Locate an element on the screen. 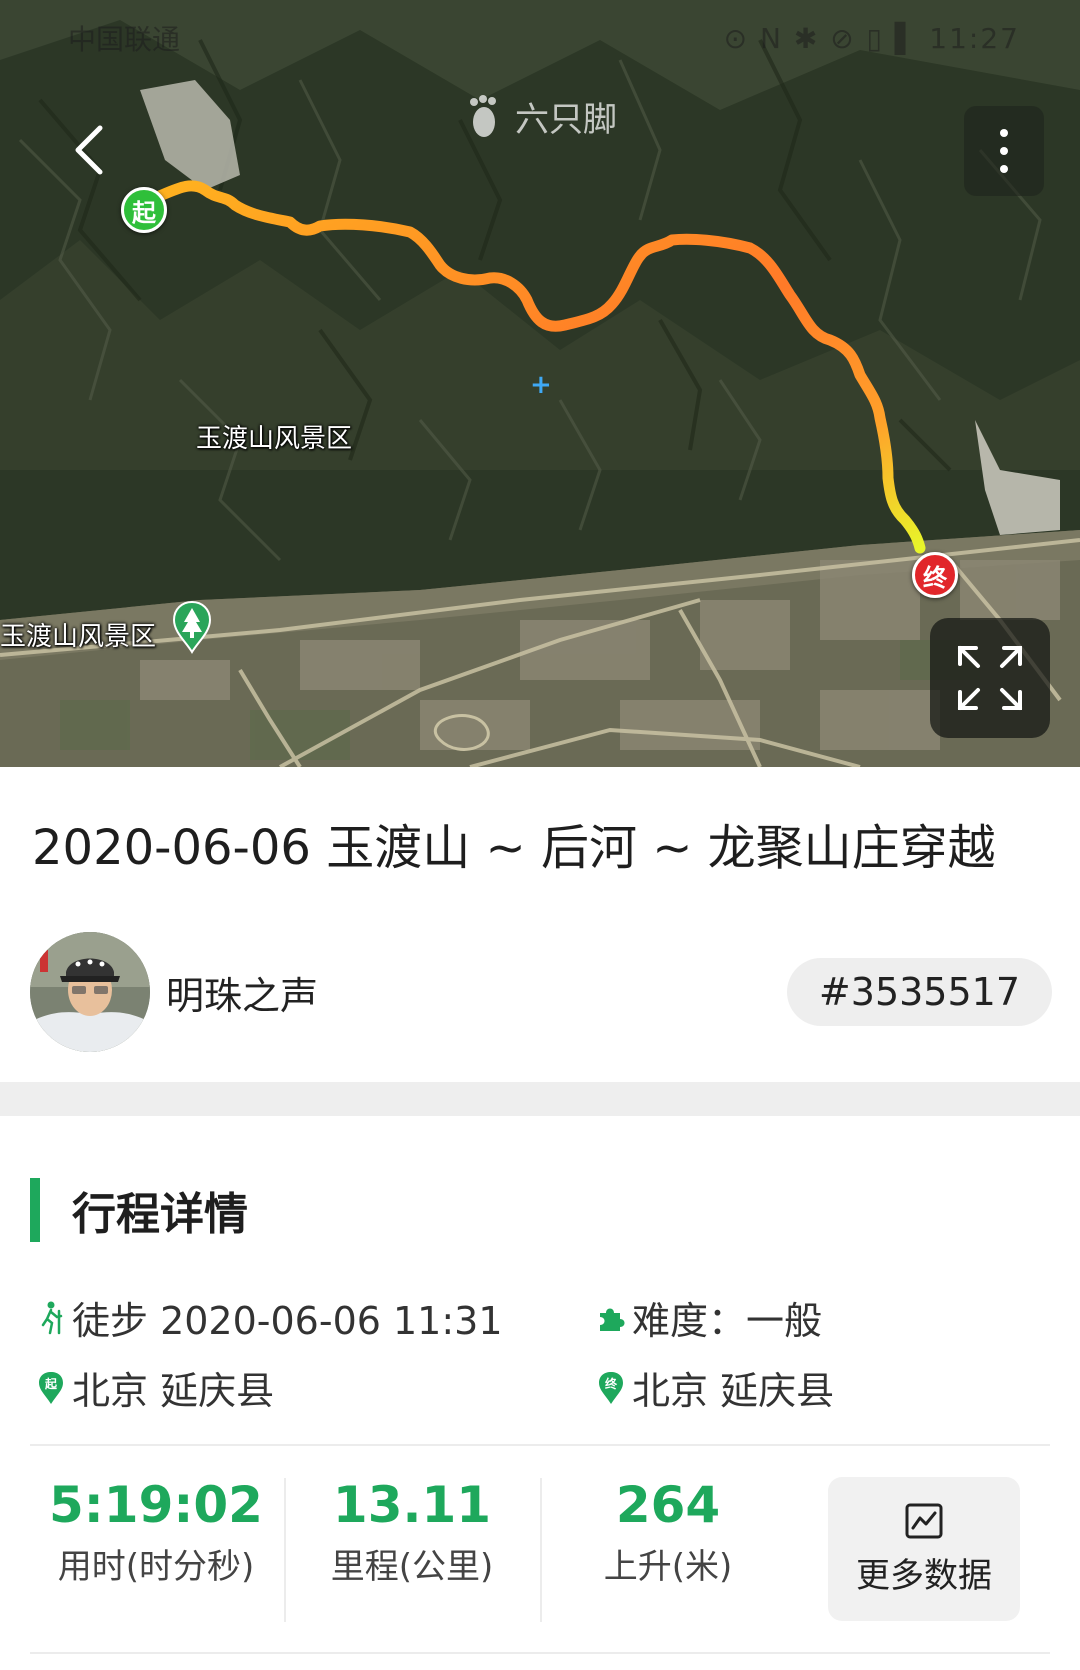  duration-stat: 5:19:02 用时(时分秒) is located at coordinates (156, 1533).